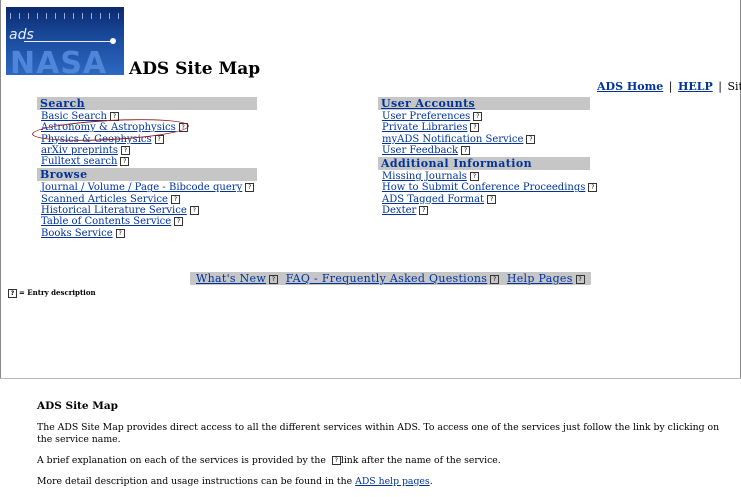  I want to click on faq-link: FAQ - Frequently Asked Questions, so click(387, 278).